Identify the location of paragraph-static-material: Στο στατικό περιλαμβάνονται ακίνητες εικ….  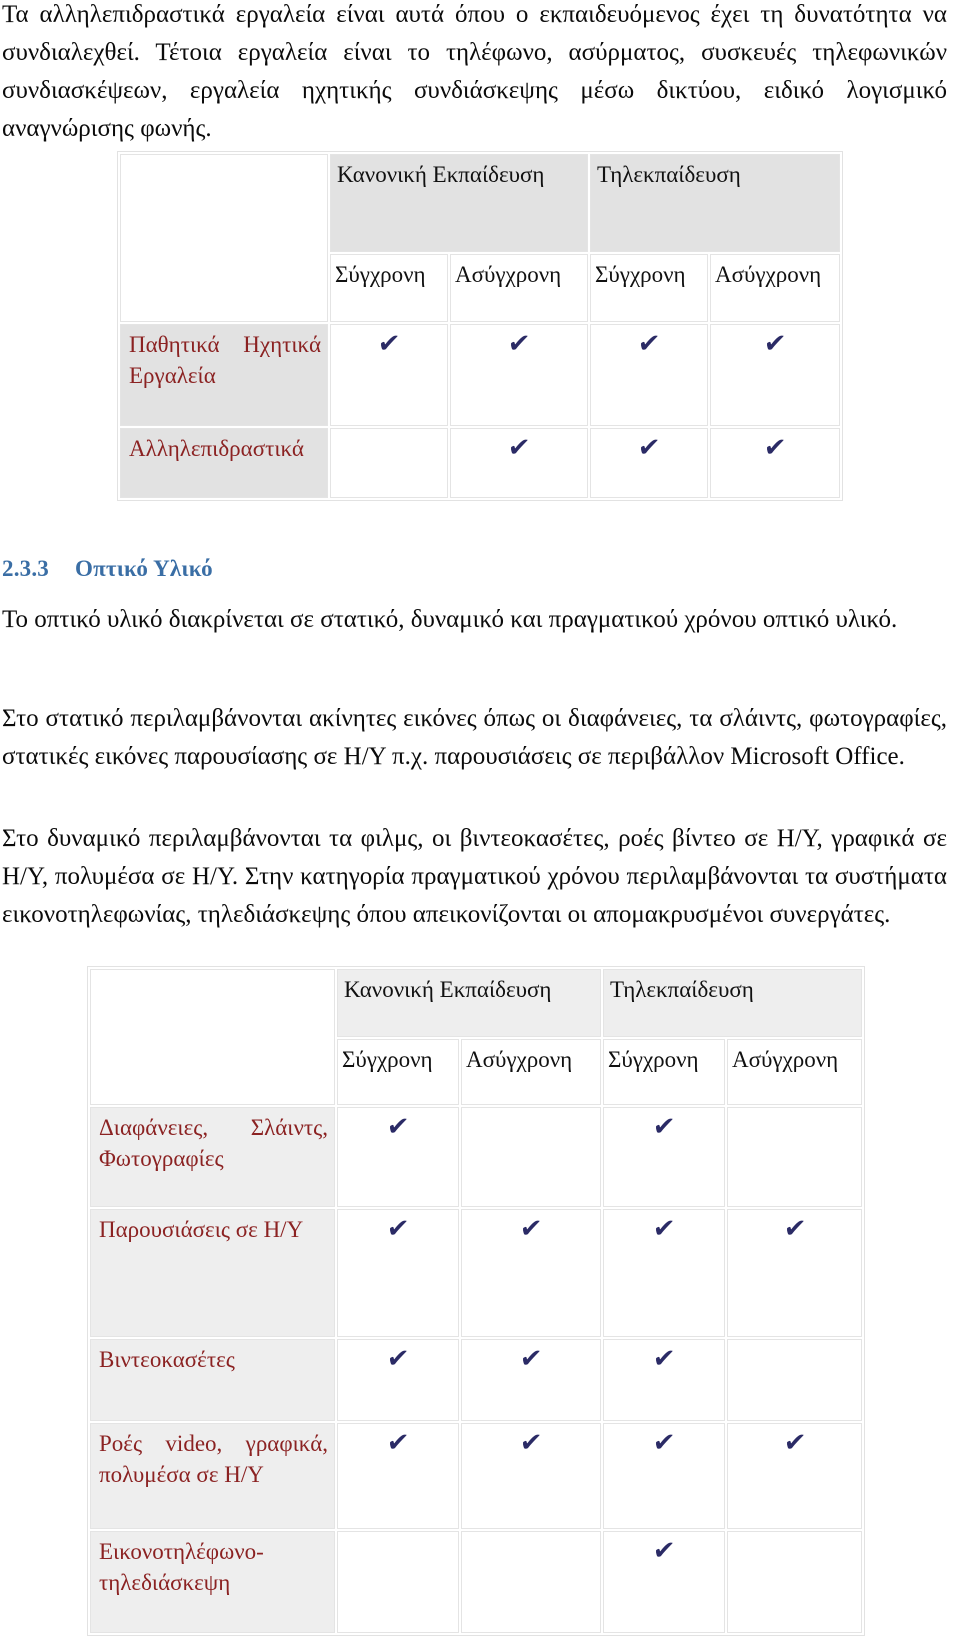
(474, 737).